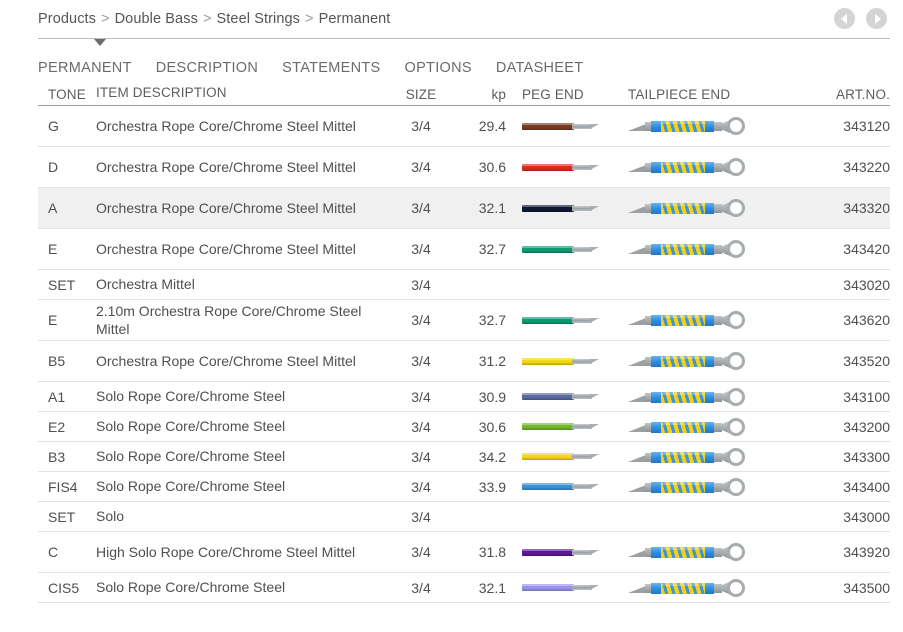 Image resolution: width=903 pixels, height=632 pixels. I want to click on tab-statements: STATEMENTS, so click(331, 68).